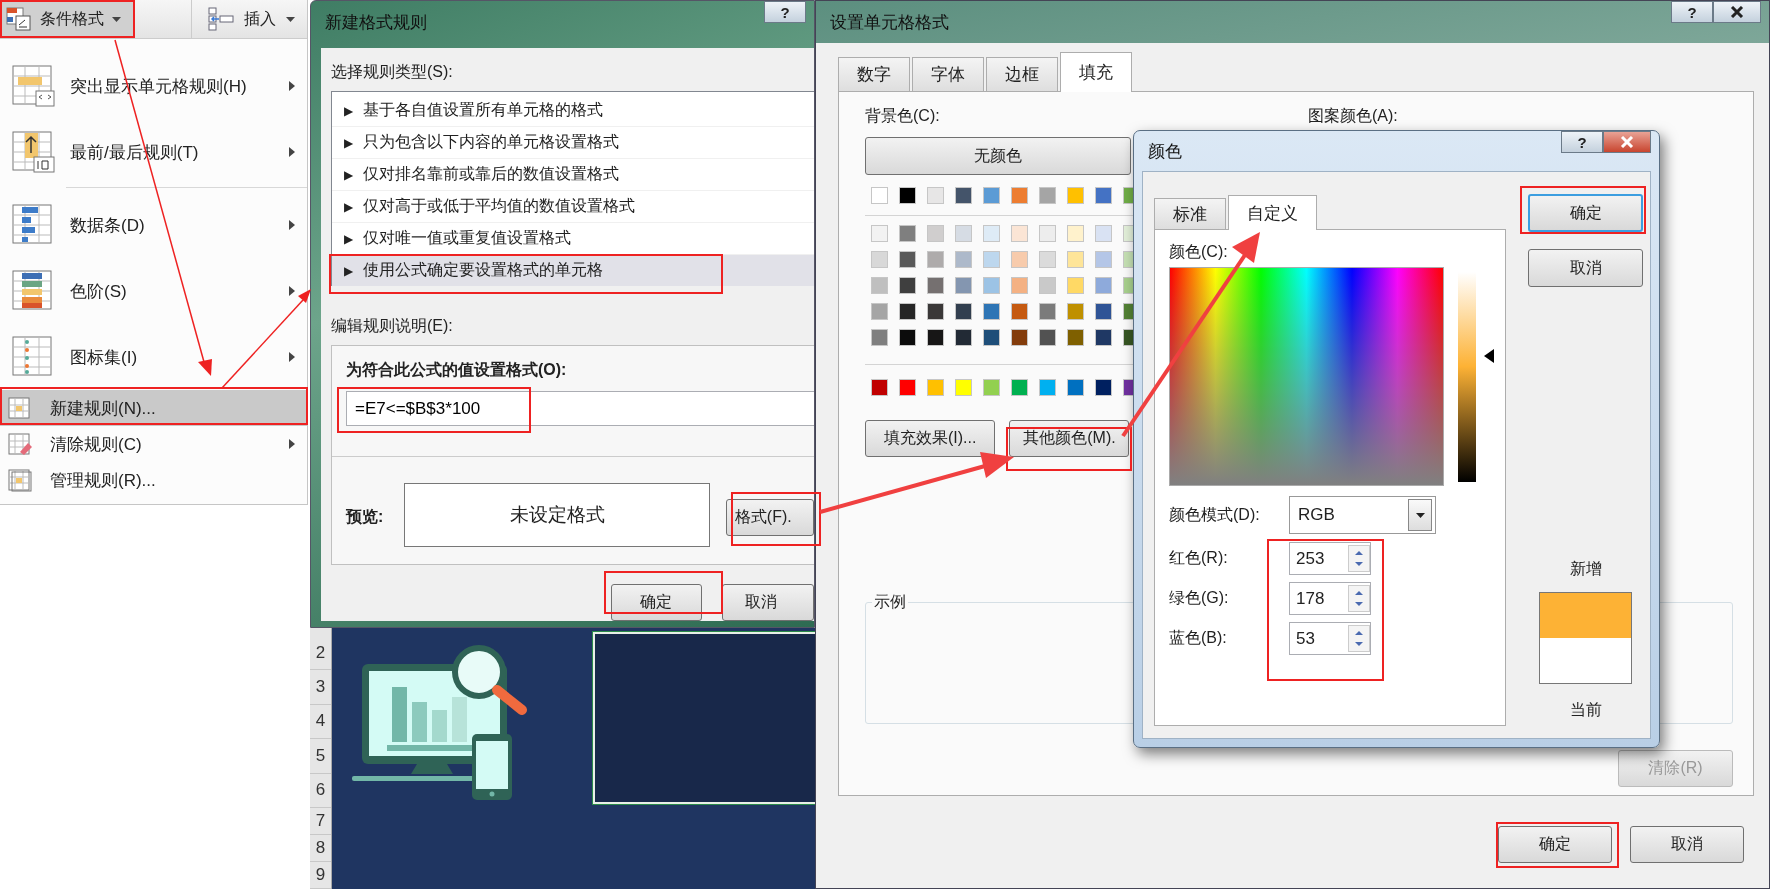 This screenshot has width=1770, height=889. I want to click on formula-field: =E7<=$B$3*100, so click(580, 408).